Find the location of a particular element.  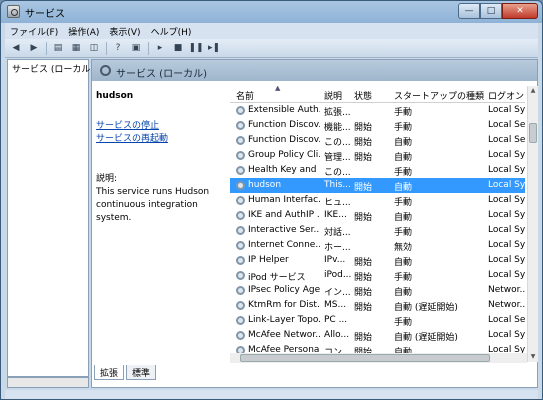

menu-help: ヘルプ(H) is located at coordinates (171, 31).